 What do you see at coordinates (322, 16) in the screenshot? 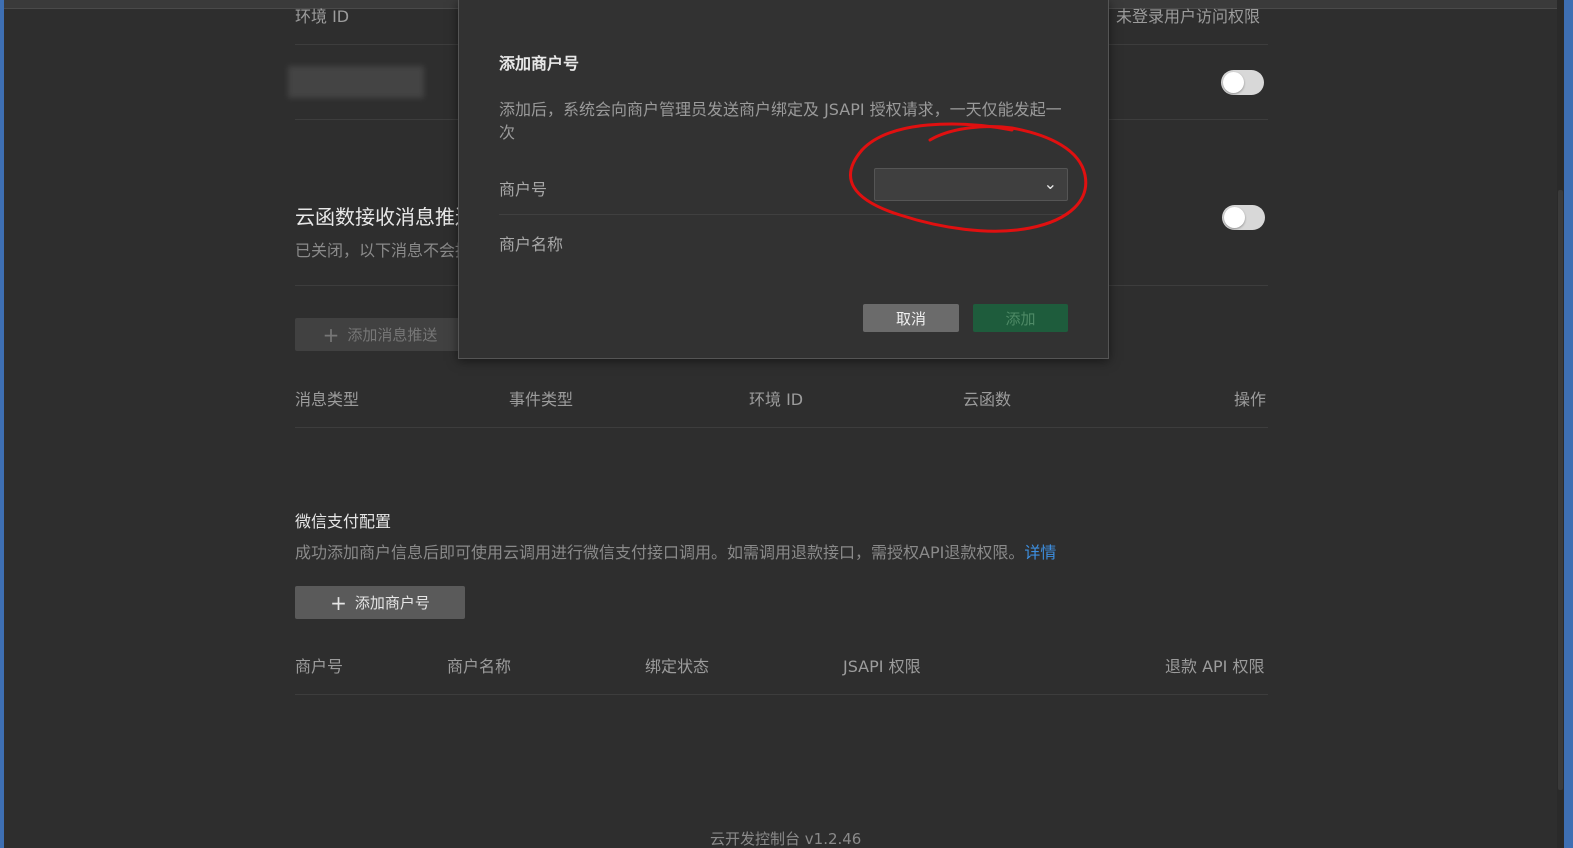
I see `env-id-label: 环境 ID` at bounding box center [322, 16].